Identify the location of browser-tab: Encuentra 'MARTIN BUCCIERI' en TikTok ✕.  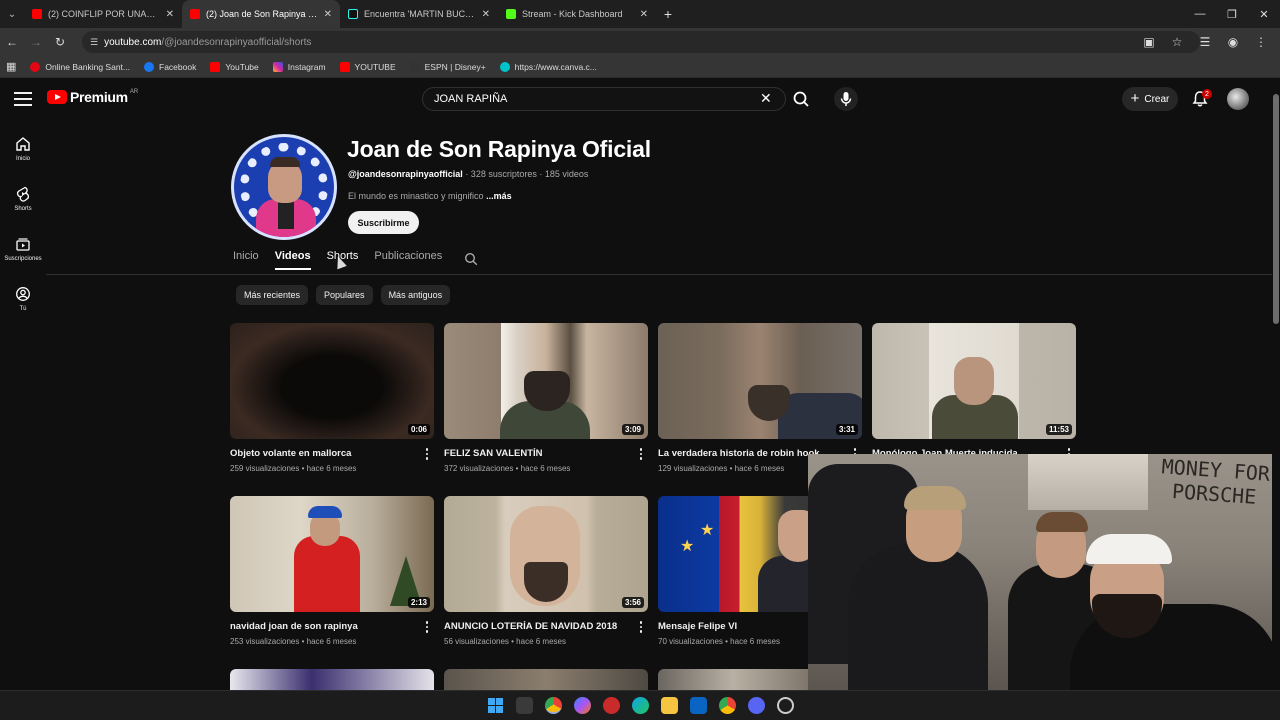
(419, 14).